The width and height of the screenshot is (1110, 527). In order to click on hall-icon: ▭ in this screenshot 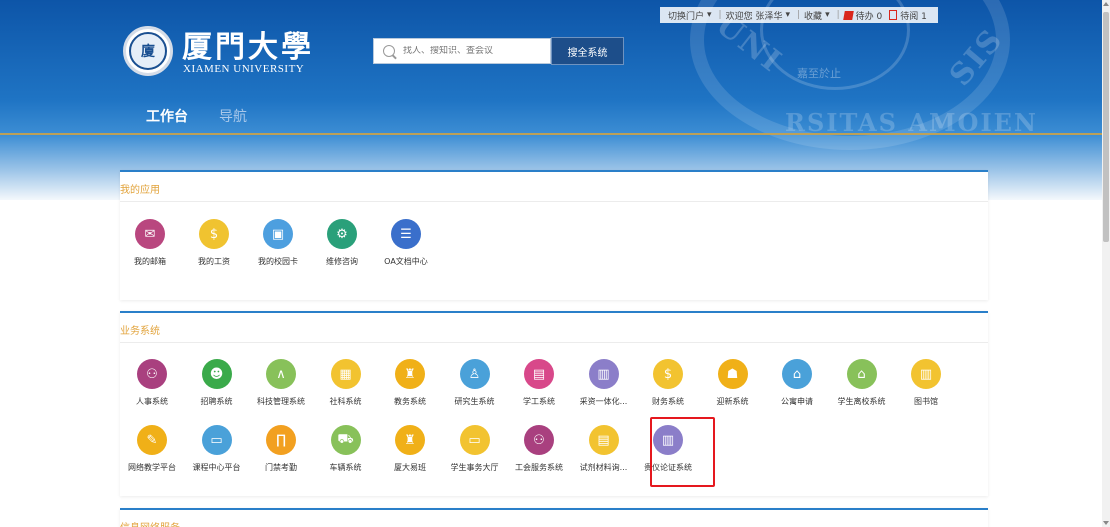, I will do `click(474, 440)`.